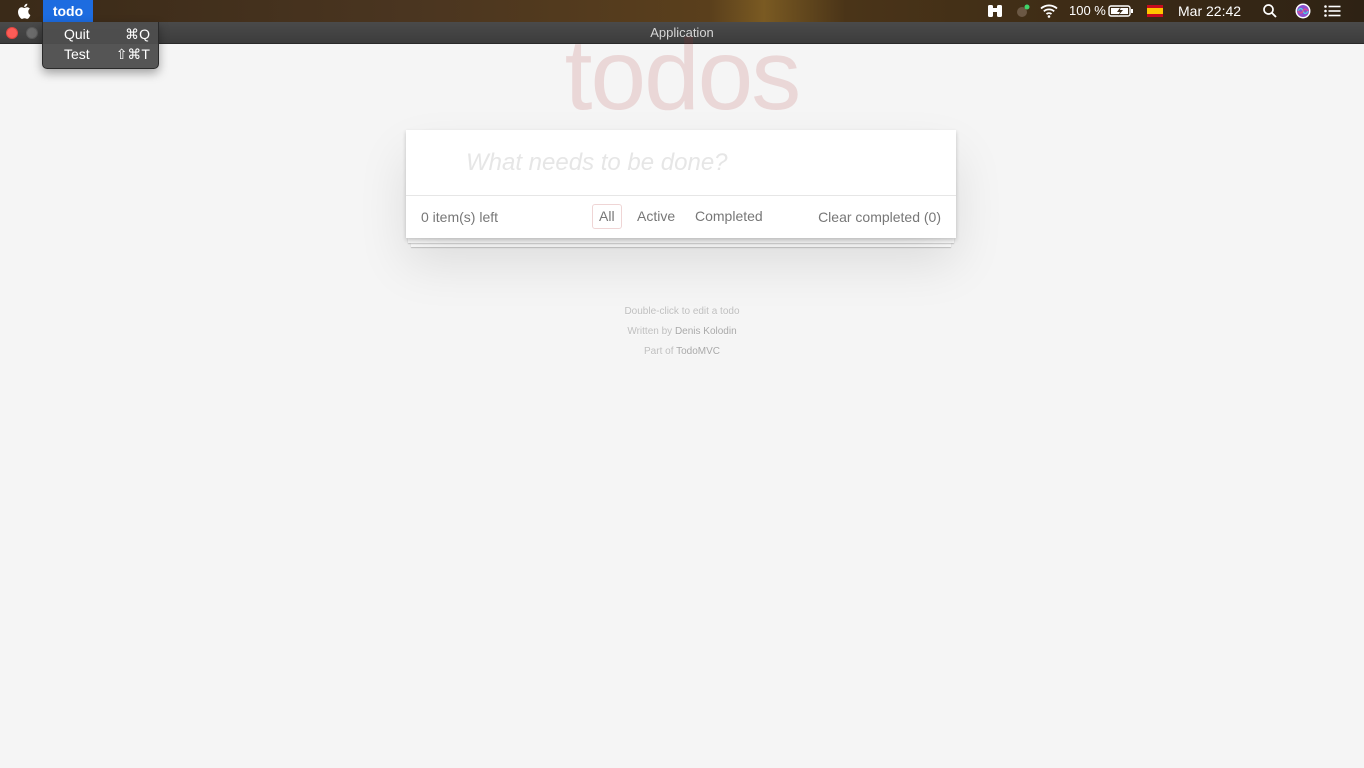  I want to click on menu-item-shortcut: ⇧⌘T, so click(132, 54).